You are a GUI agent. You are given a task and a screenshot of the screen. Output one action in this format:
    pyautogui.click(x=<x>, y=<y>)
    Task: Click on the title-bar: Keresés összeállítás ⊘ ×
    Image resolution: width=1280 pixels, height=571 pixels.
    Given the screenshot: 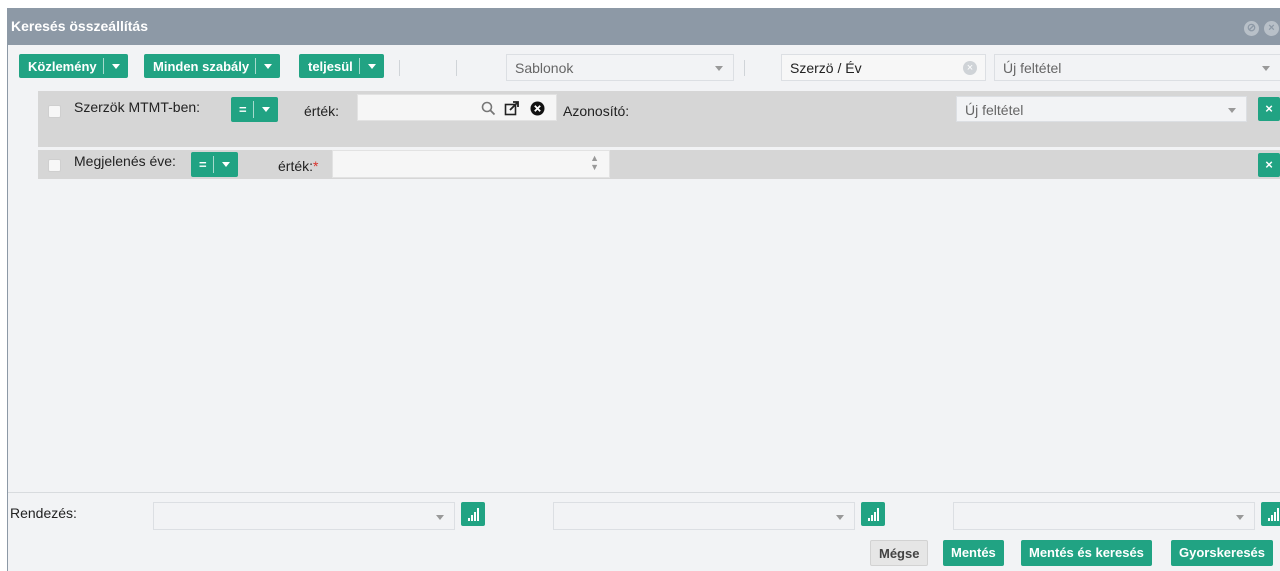 What is the action you would take?
    pyautogui.click(x=644, y=26)
    